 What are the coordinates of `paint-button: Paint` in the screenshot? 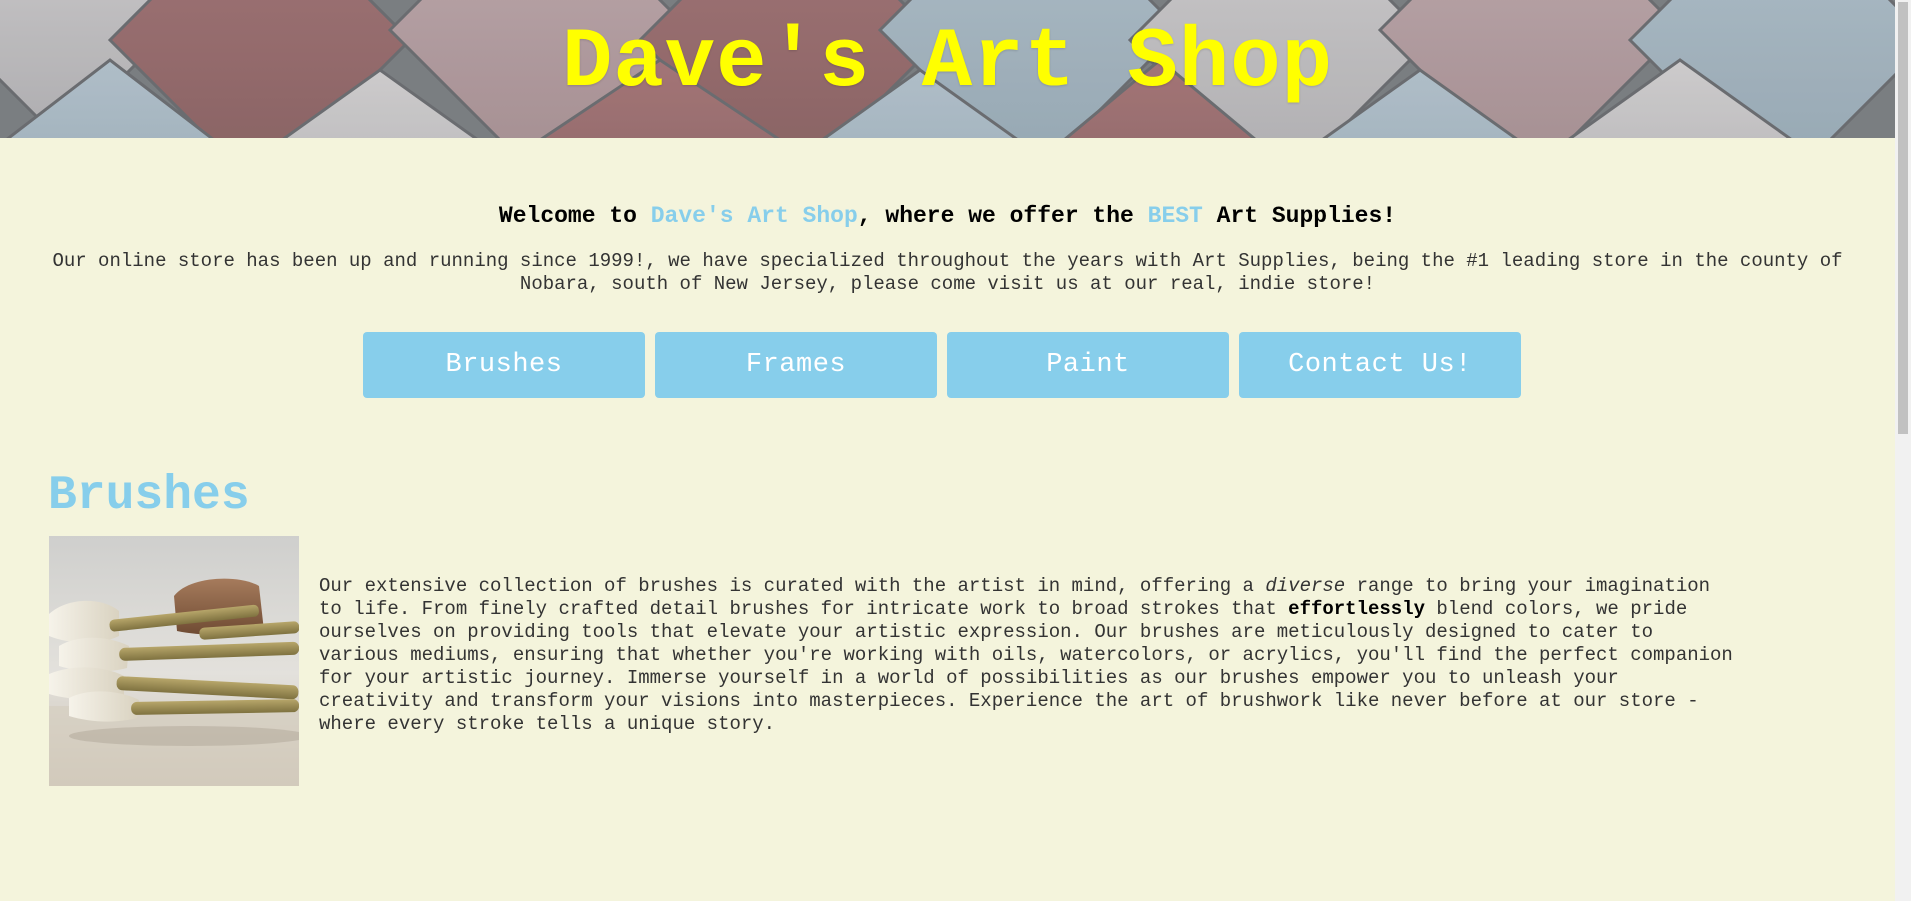 It's located at (1088, 365).